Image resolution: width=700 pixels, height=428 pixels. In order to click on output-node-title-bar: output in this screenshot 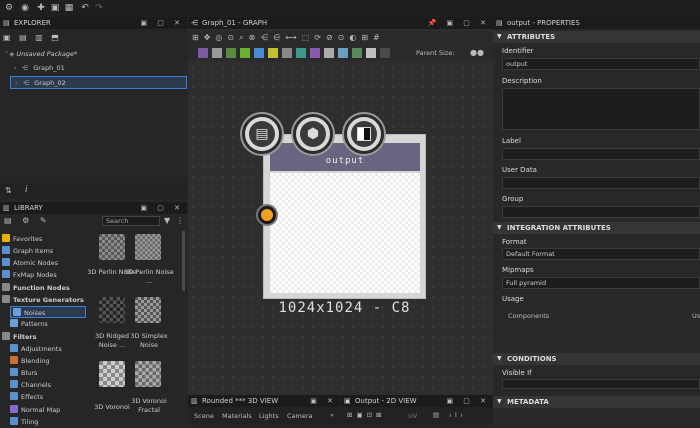, I will do `click(345, 157)`.